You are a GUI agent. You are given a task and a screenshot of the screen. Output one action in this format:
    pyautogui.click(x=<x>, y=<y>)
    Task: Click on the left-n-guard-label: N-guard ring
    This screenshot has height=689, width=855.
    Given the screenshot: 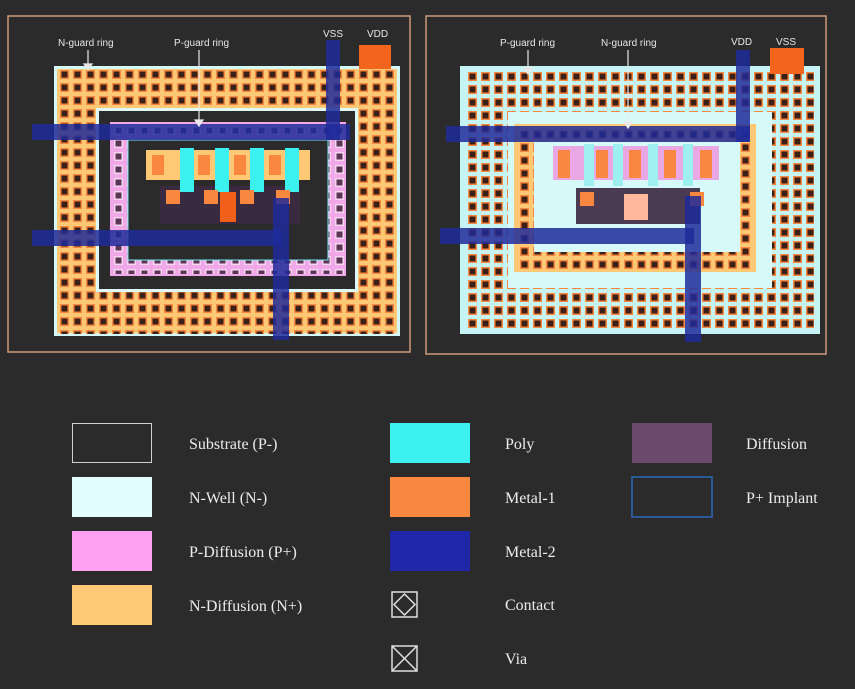 What is the action you would take?
    pyautogui.click(x=86, y=43)
    